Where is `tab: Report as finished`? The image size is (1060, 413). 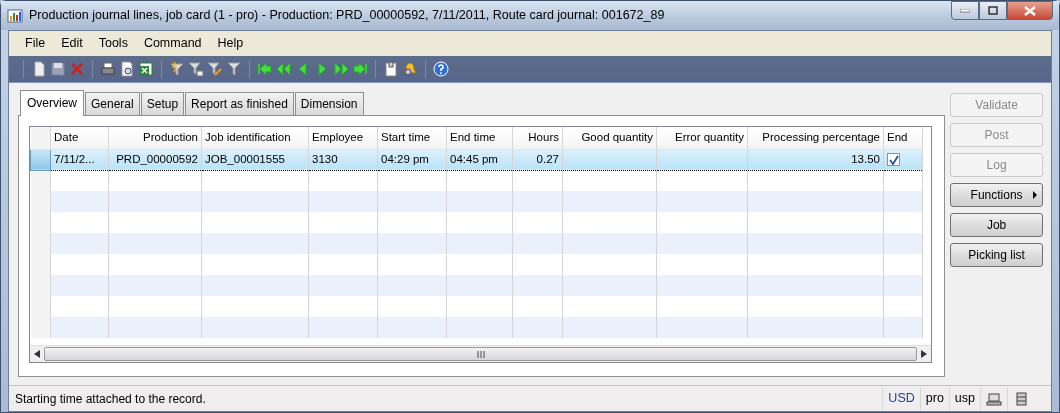
tab: Report as finished is located at coordinates (239, 103).